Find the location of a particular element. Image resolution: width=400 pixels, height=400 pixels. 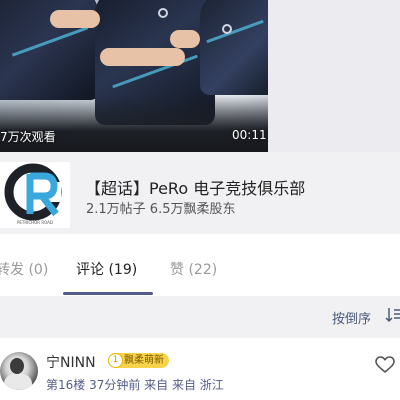

sort-bar: 按倒序 is located at coordinates (200, 317).